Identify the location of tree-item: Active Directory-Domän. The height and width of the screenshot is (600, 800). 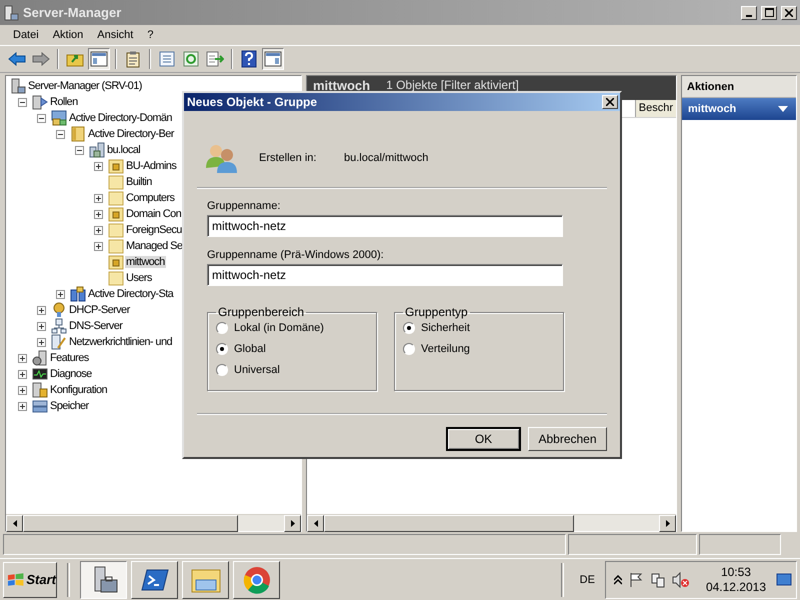
(120, 118).